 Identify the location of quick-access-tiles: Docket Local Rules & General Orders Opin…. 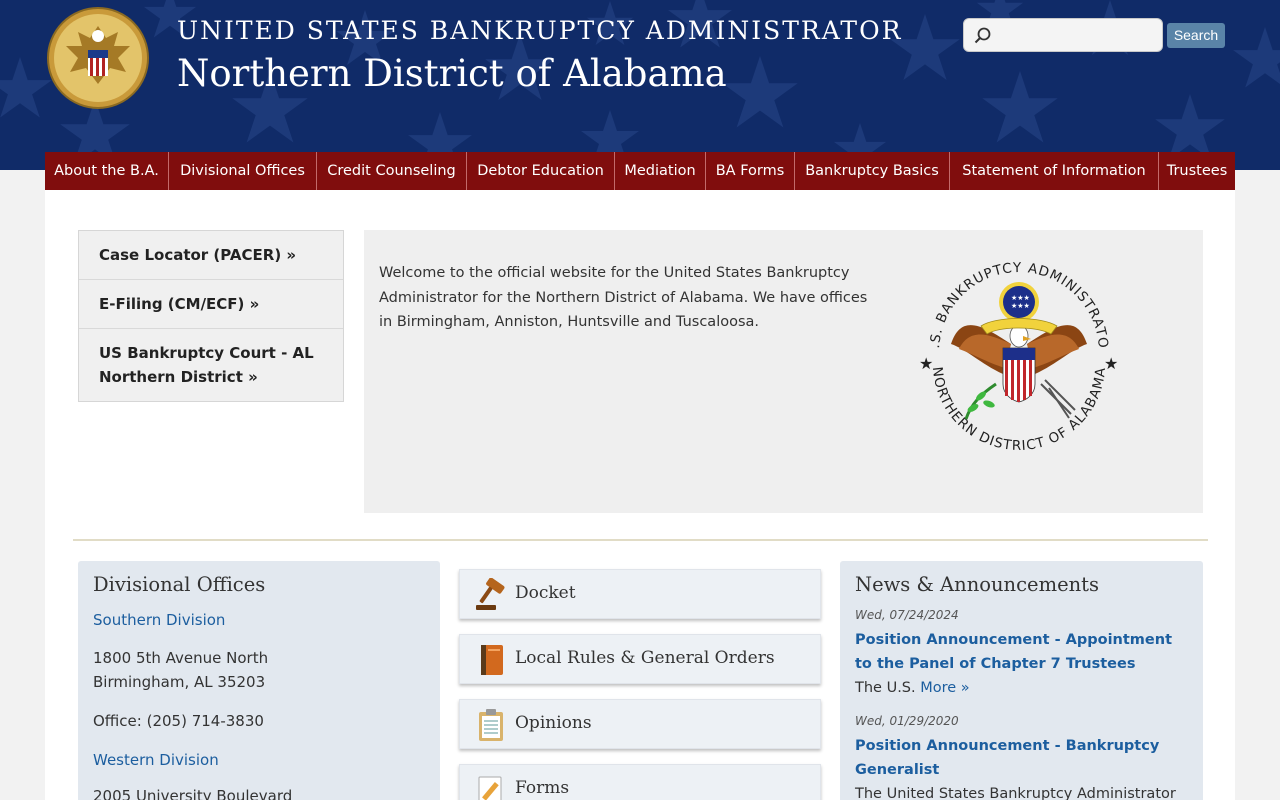
(640, 684).